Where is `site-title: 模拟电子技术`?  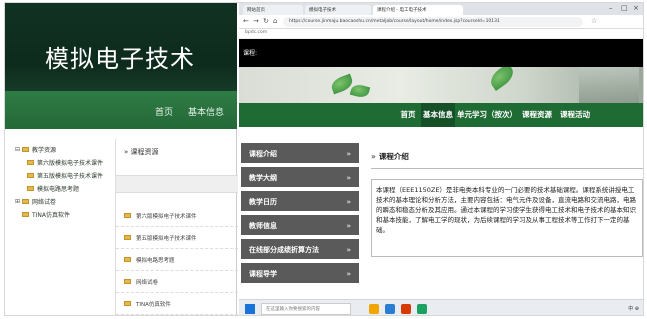
site-title: 模拟电子技术 is located at coordinates (120, 59).